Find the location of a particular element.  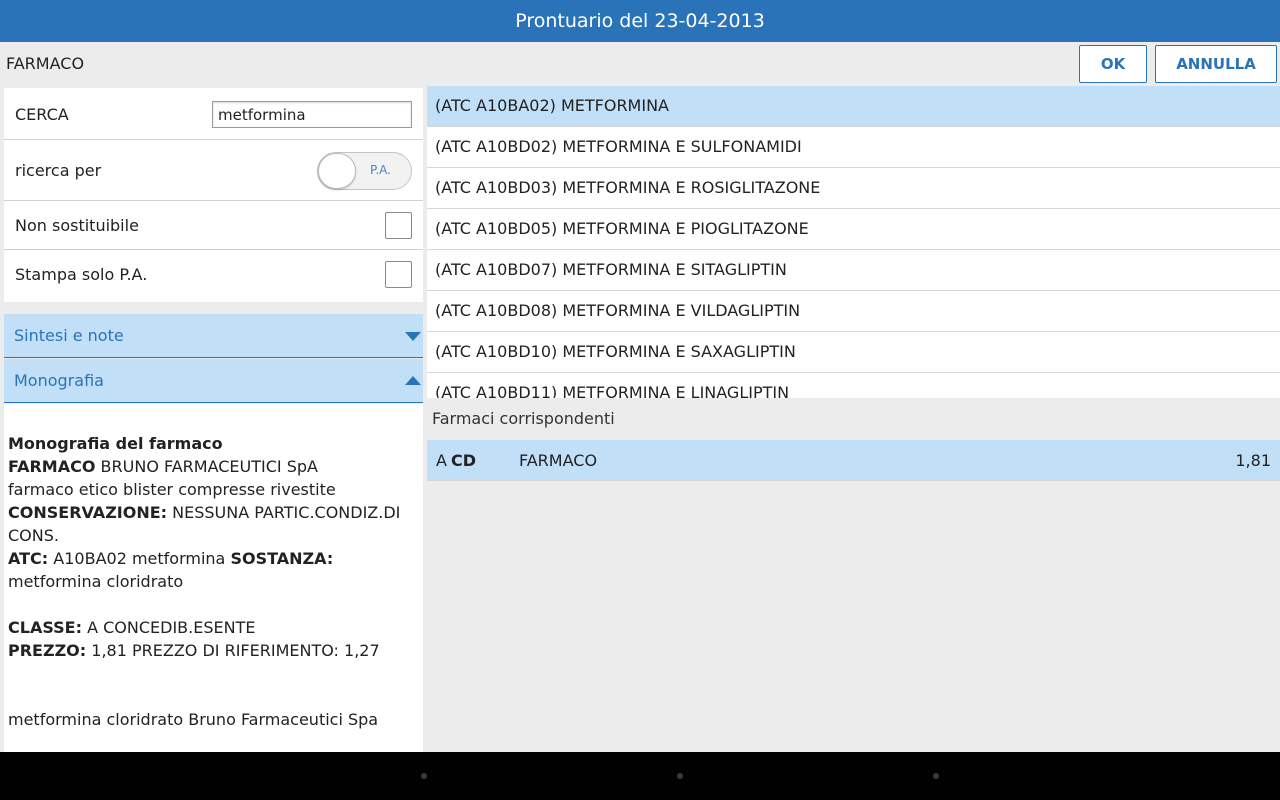

mono-sostanza-key: SOSTANZA: is located at coordinates (282, 558).